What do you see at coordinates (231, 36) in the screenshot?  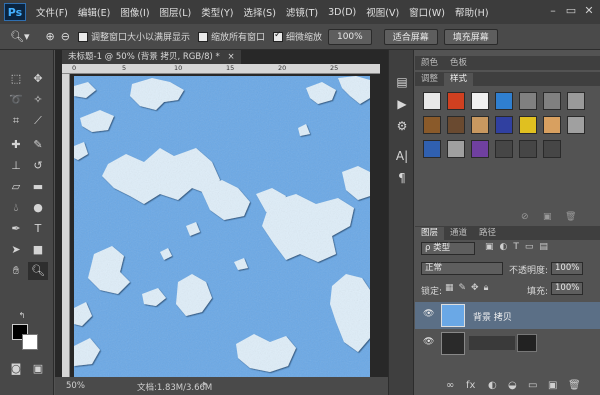 I see `zoom-all-option: 缩放所有窗口` at bounding box center [231, 36].